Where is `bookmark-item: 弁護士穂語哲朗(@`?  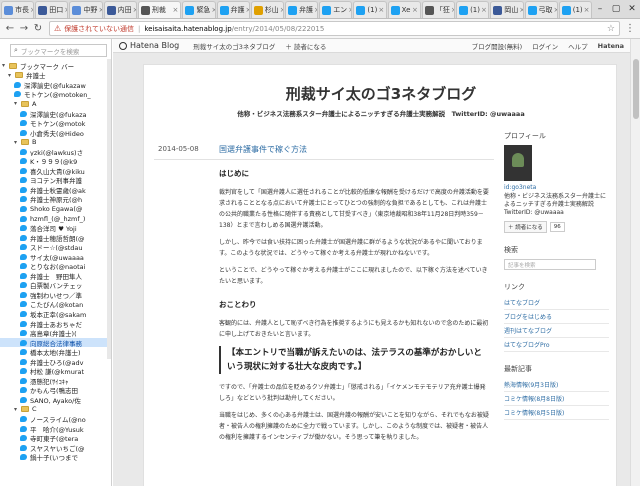 bookmark-item: 弁護士穂語哲朗(@ is located at coordinates (55, 237).